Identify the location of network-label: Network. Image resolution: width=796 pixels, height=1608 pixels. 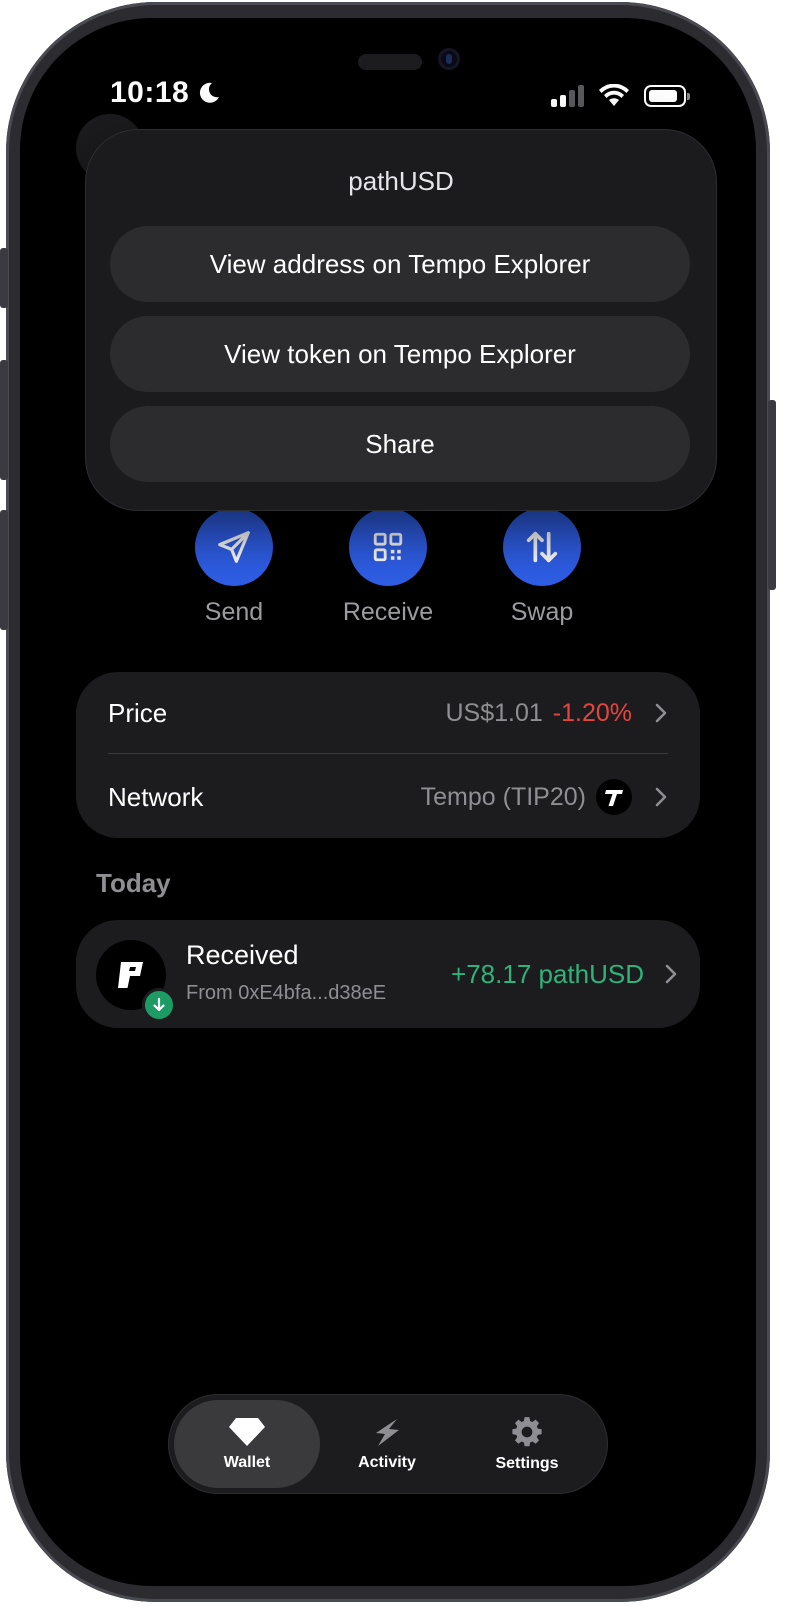
(156, 796).